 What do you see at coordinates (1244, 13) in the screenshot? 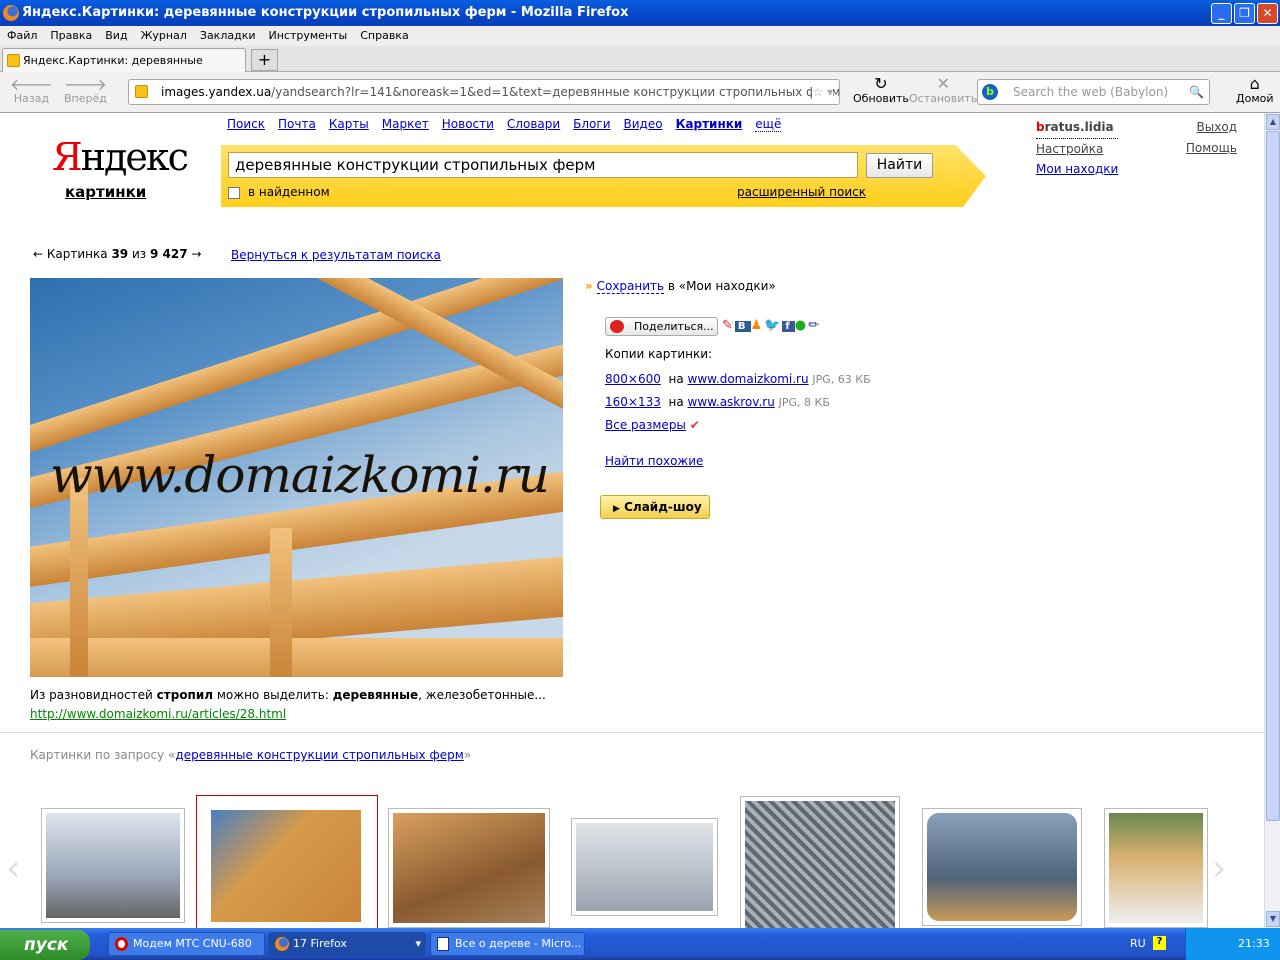
I see `maximize-button: ❐` at bounding box center [1244, 13].